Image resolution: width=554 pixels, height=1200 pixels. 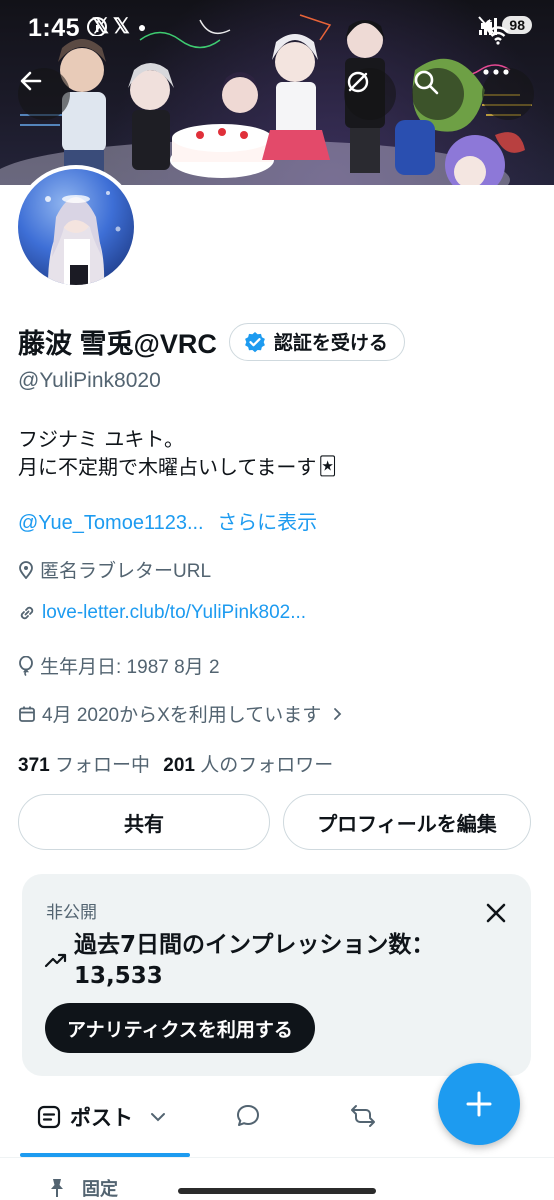 I want to click on balloon-icon, so click(x=26, y=665).